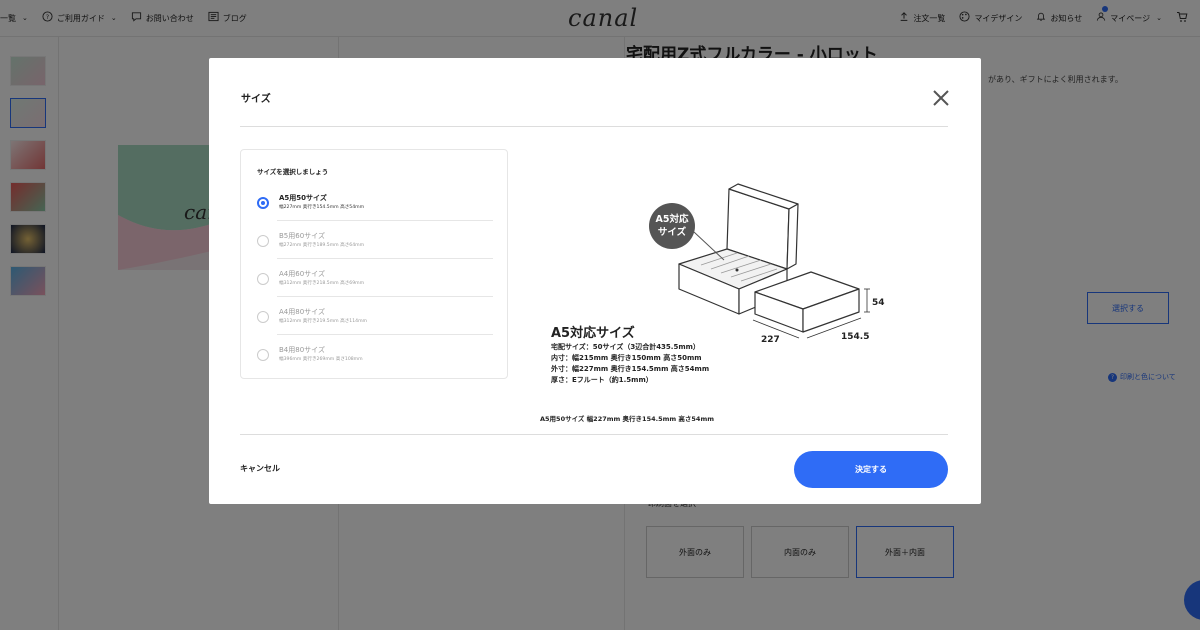 The height and width of the screenshot is (630, 1200). I want to click on cancel-button: キャンセル, so click(260, 468).